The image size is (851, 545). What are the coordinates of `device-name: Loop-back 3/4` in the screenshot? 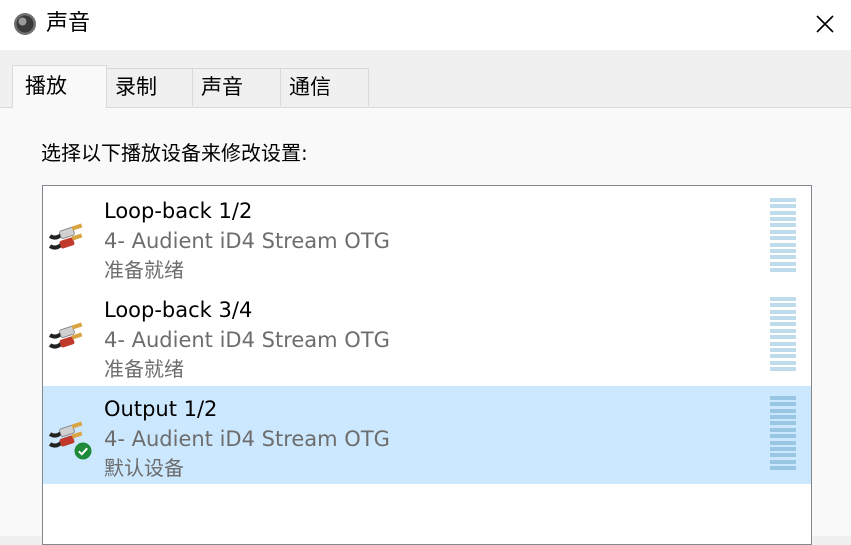 It's located at (178, 310).